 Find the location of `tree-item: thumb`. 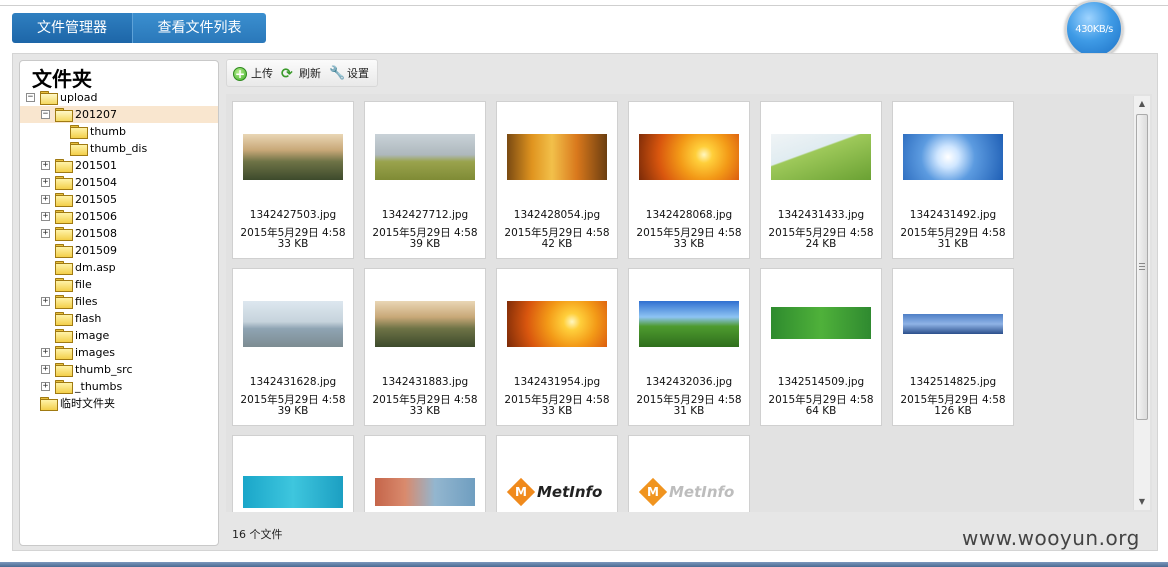

tree-item: thumb is located at coordinates (119, 131).